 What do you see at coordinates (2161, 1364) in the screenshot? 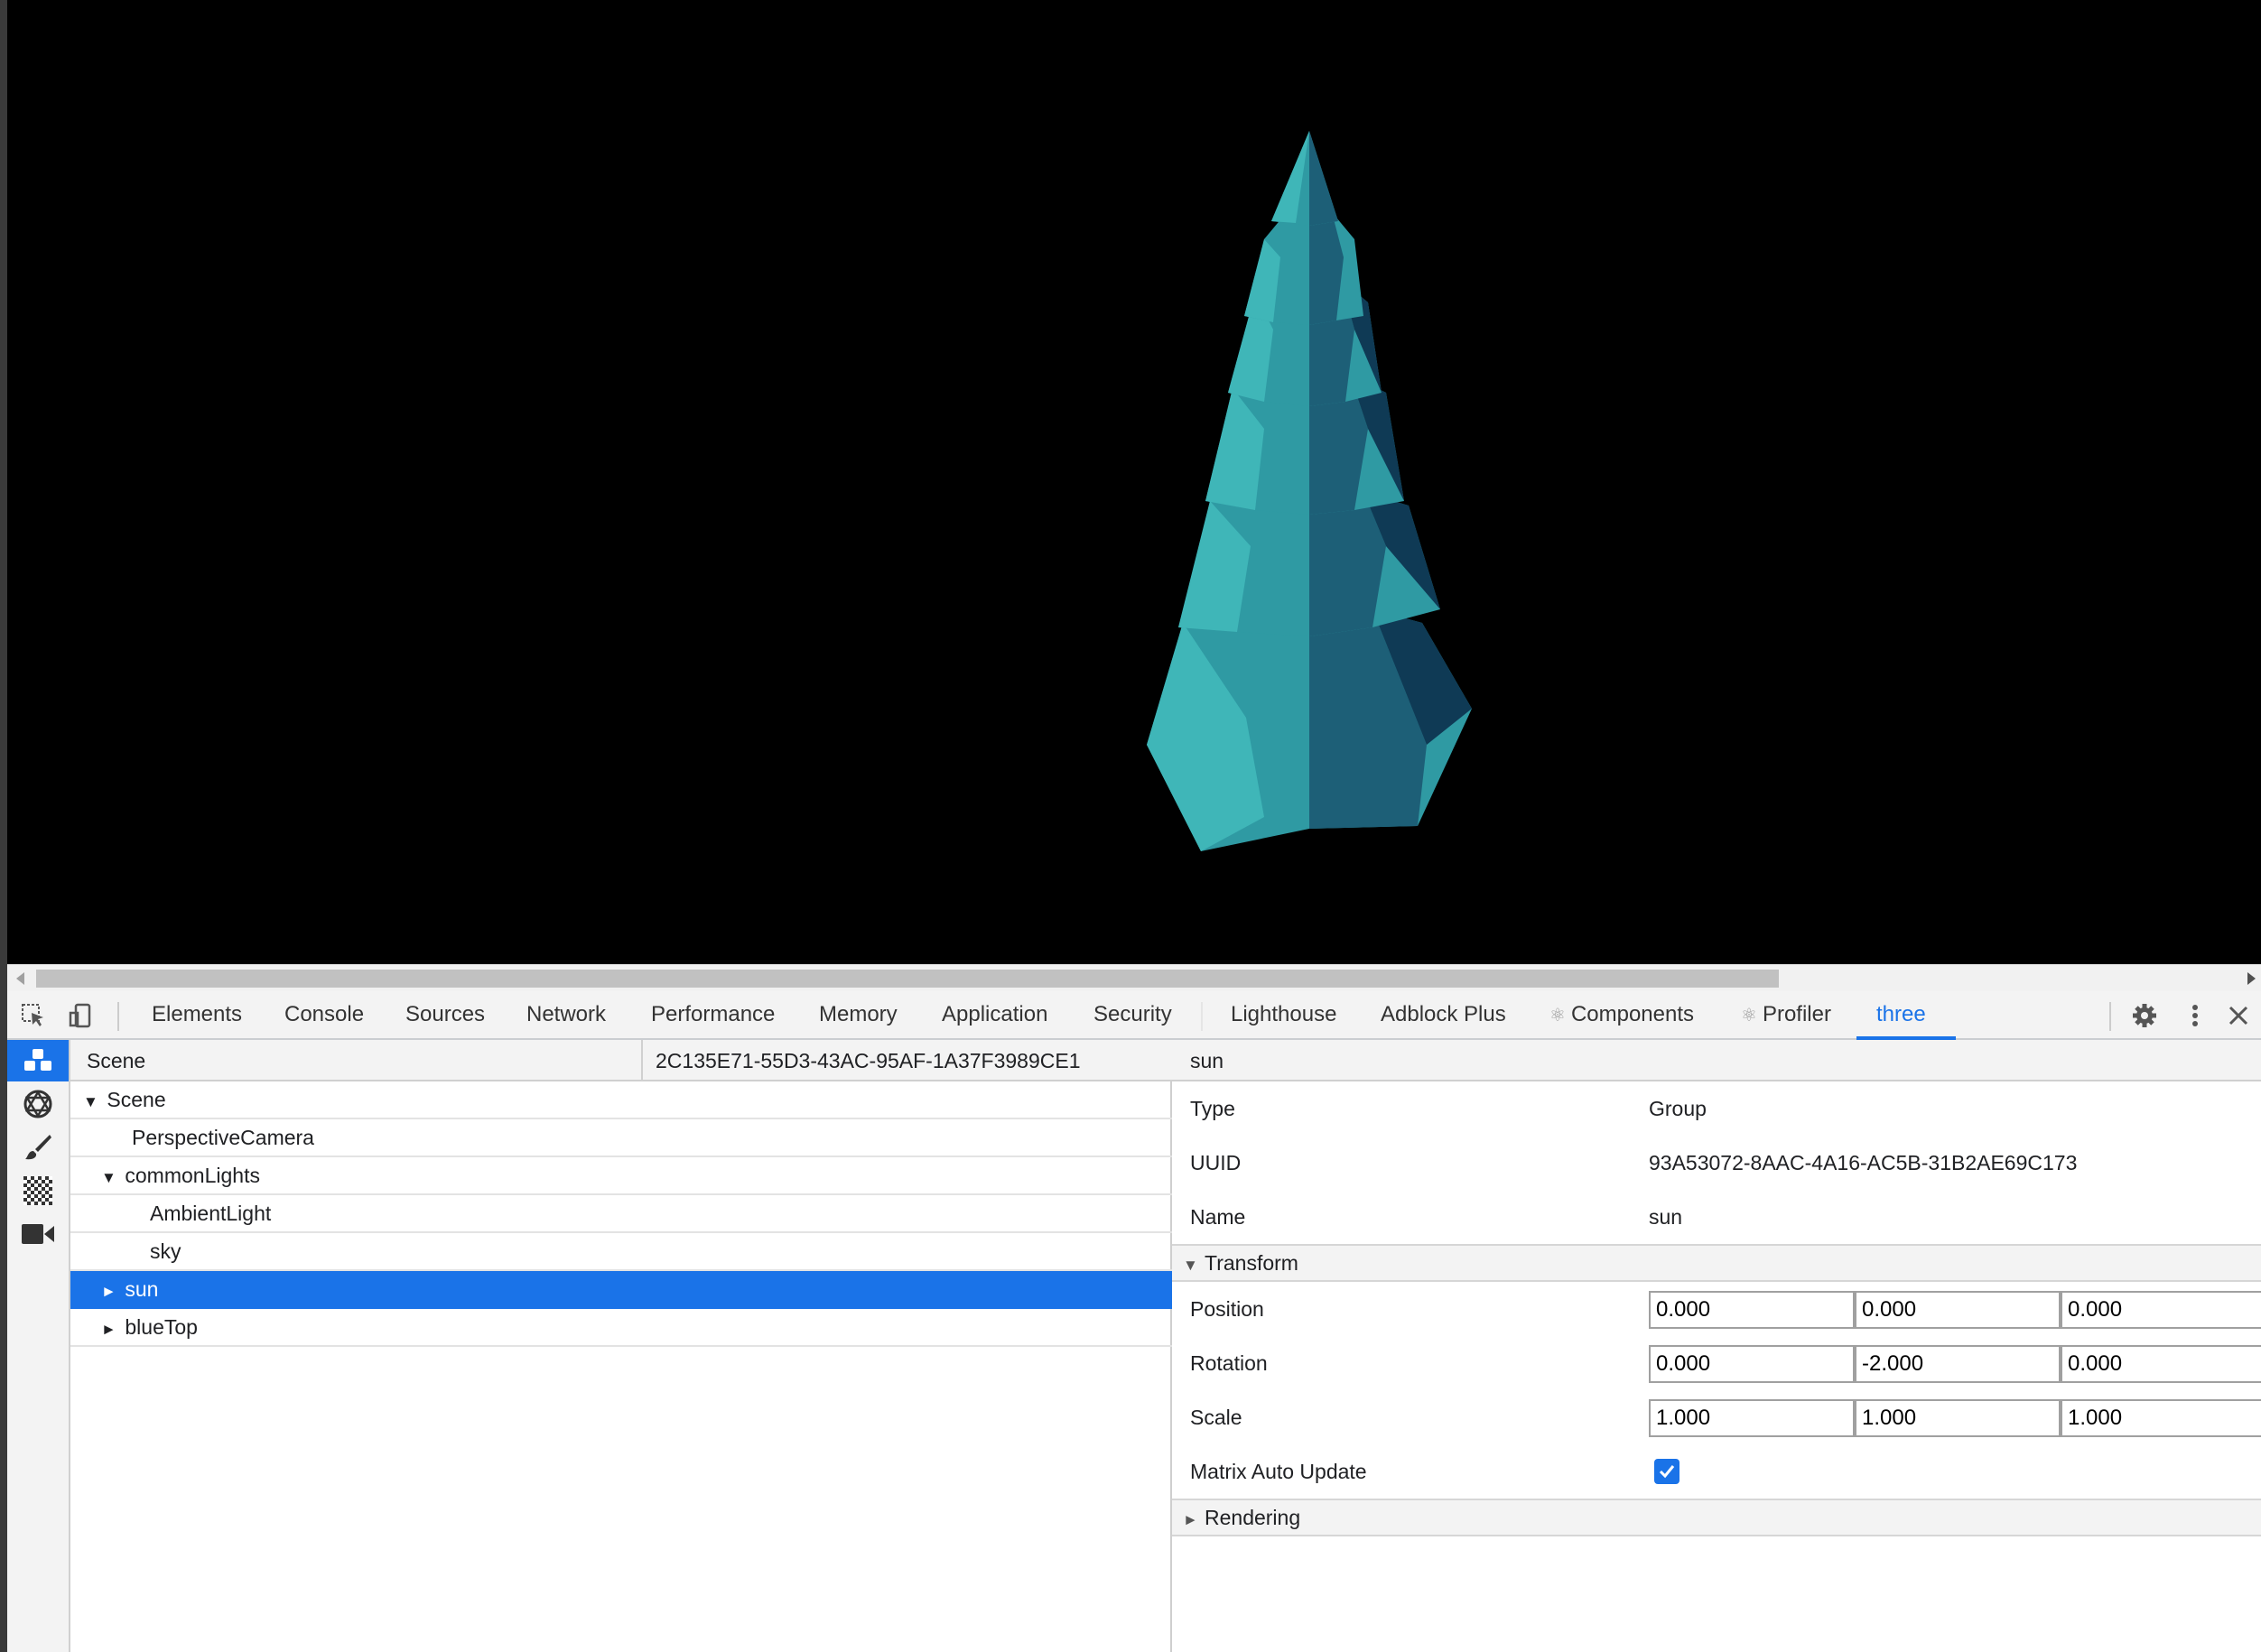
I see `rotation-z-input` at bounding box center [2161, 1364].